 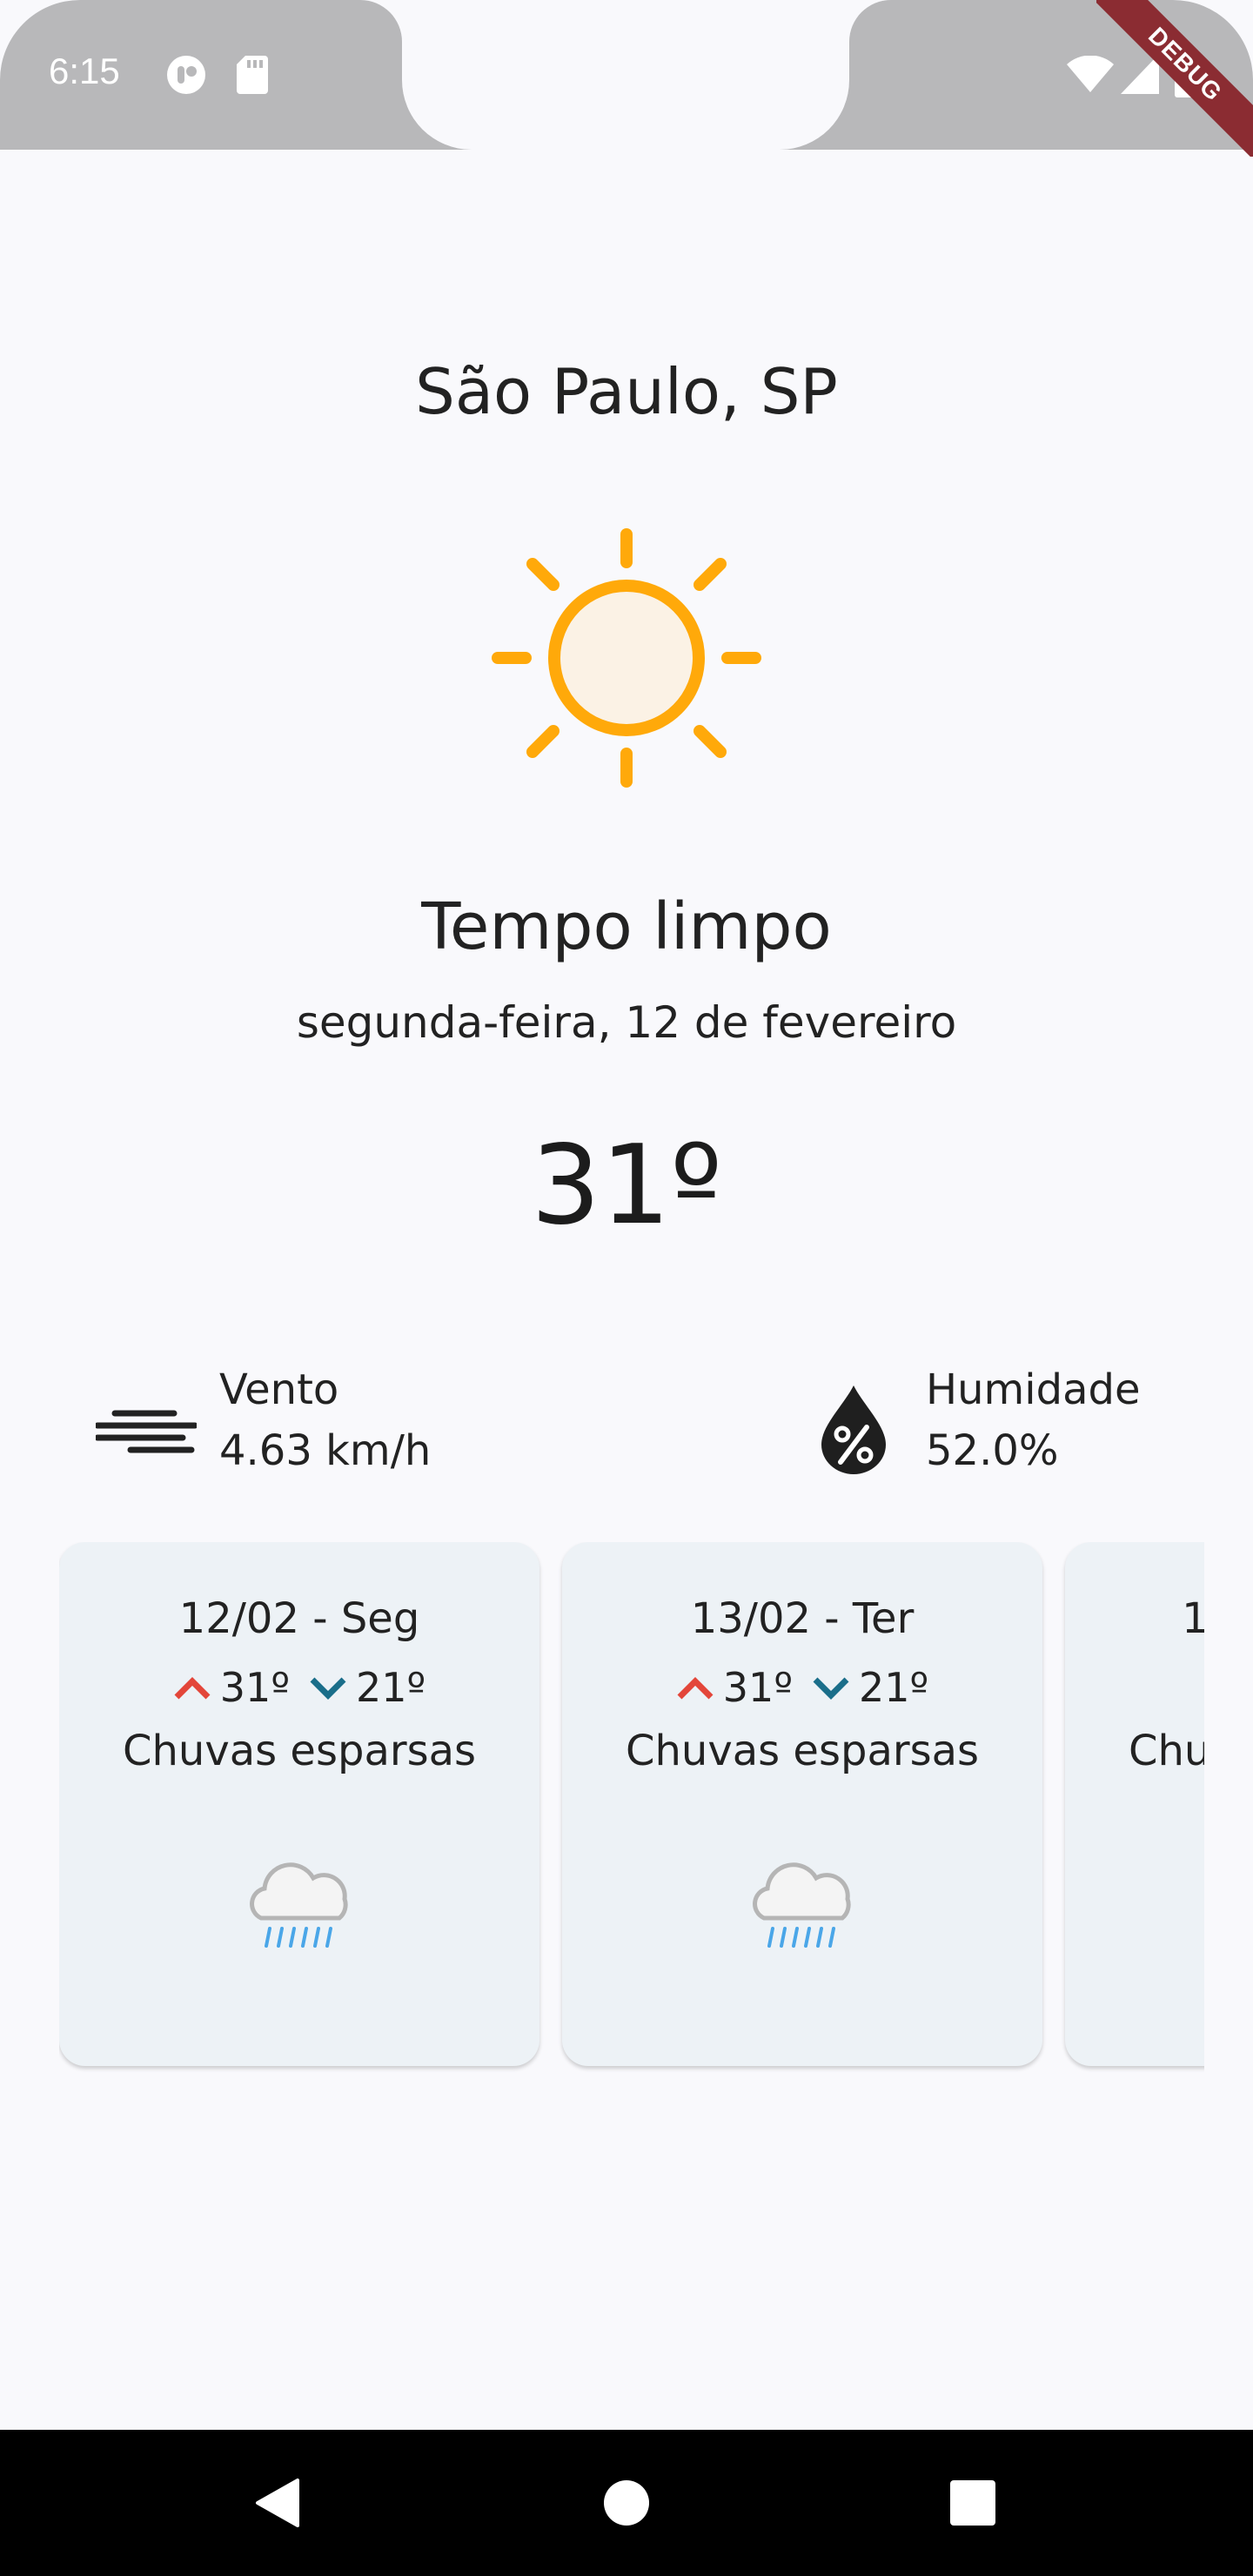 What do you see at coordinates (626, 1185) in the screenshot?
I see `current-temperature: 31º` at bounding box center [626, 1185].